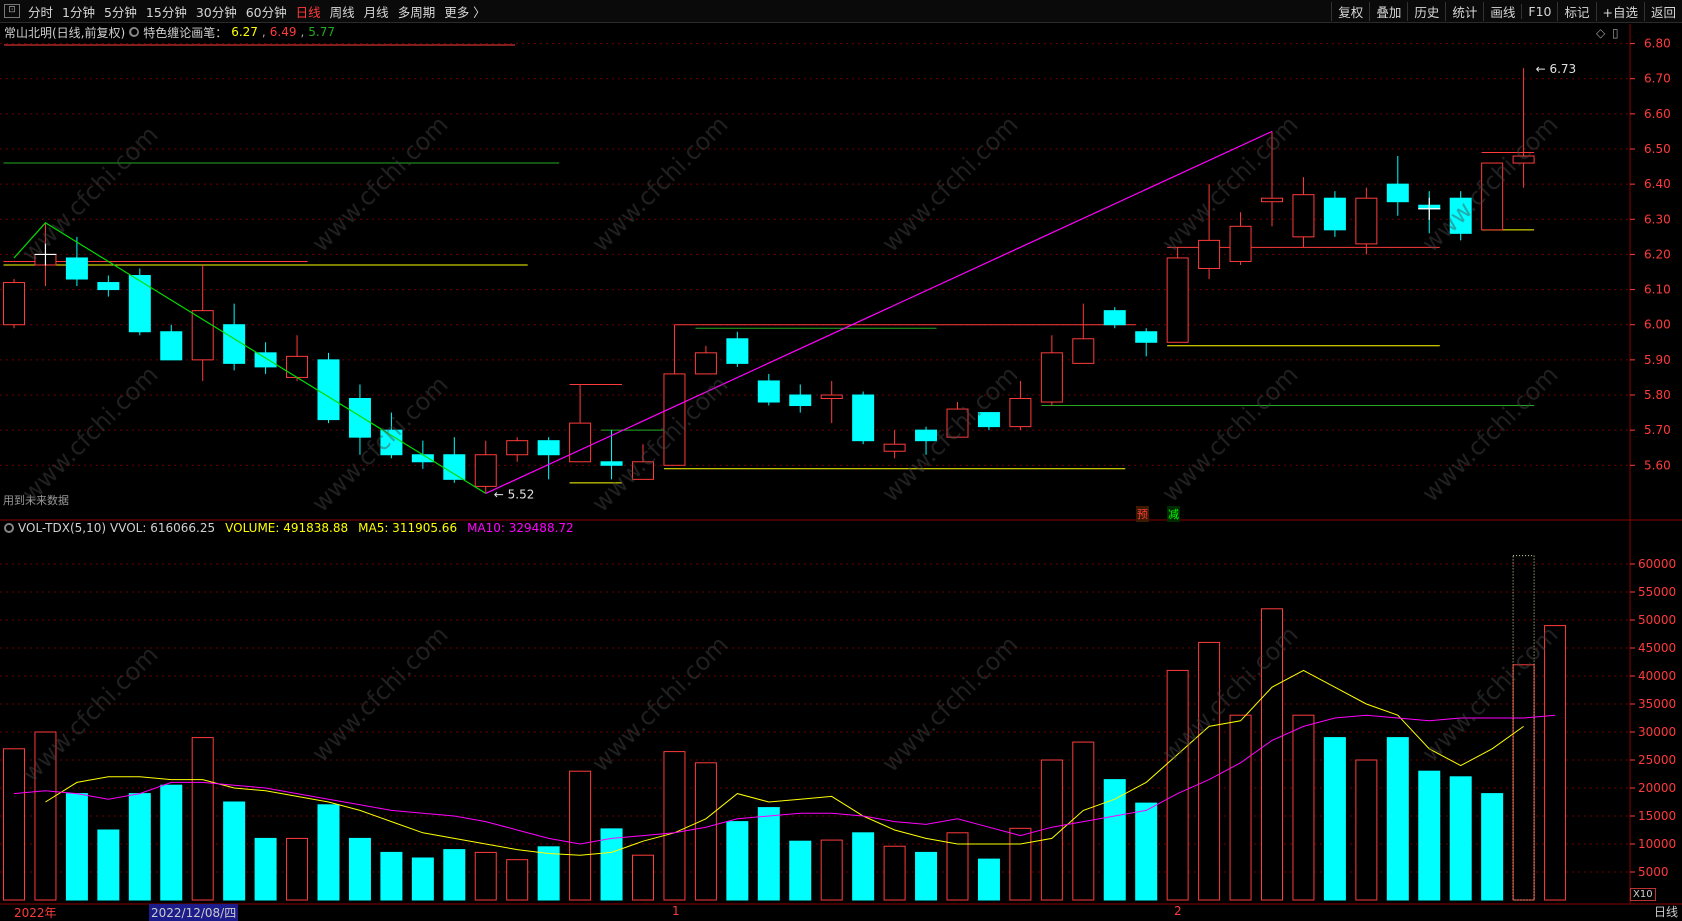  Describe the element at coordinates (1657, 592) in the screenshot. I see `volume-tick-label: 55000` at that location.